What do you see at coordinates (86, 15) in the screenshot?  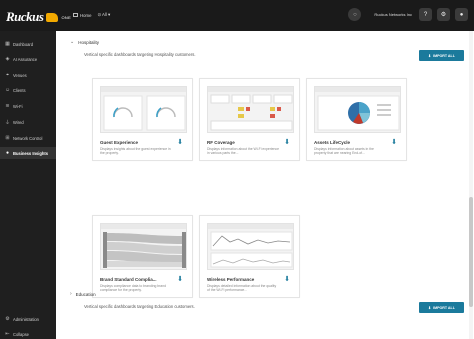 I see `crumb-home-label: Home` at bounding box center [86, 15].